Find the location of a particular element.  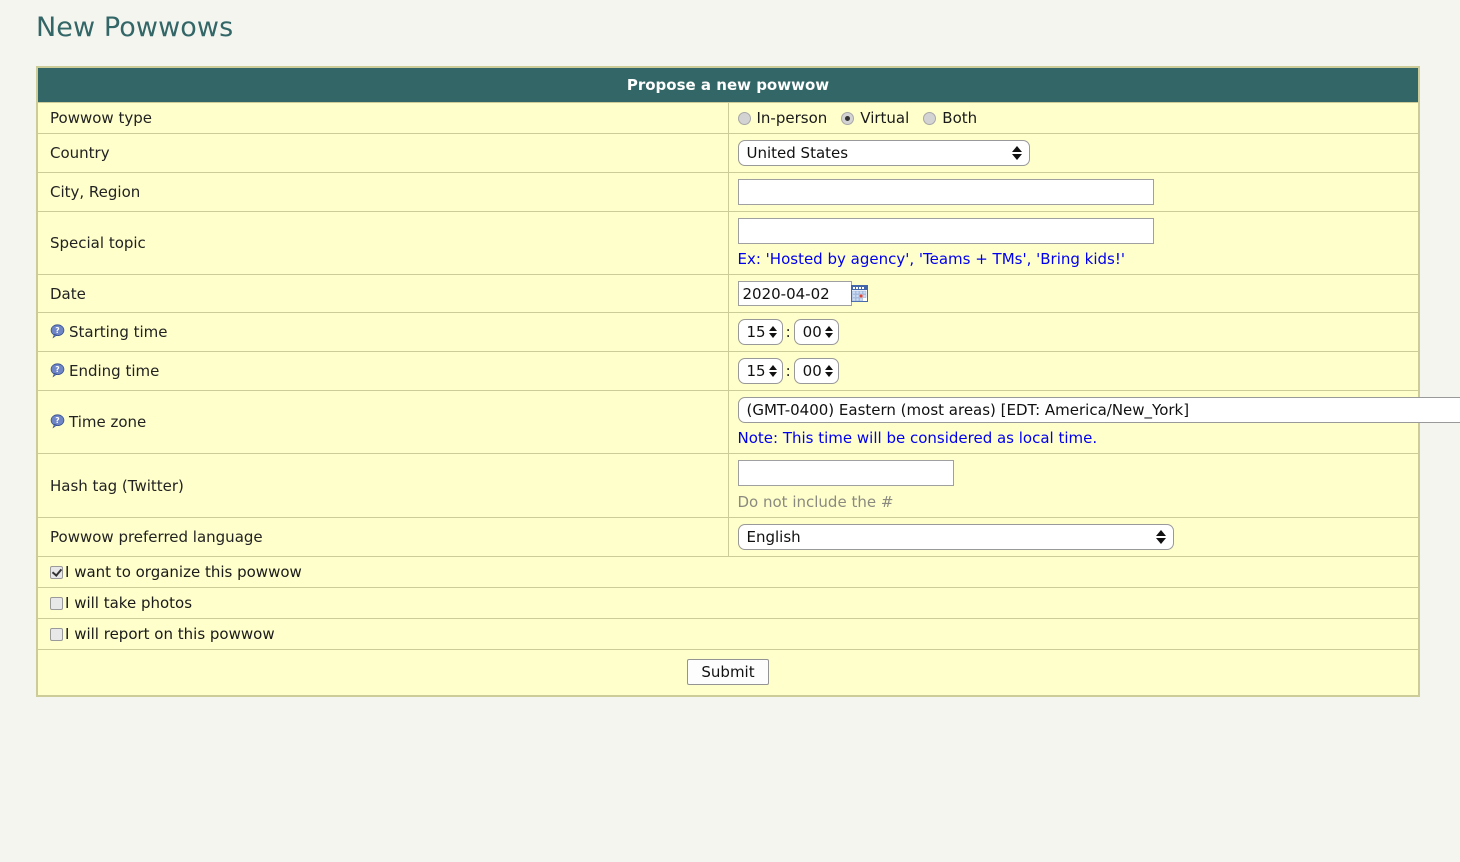

label-country: Country is located at coordinates (382, 153).